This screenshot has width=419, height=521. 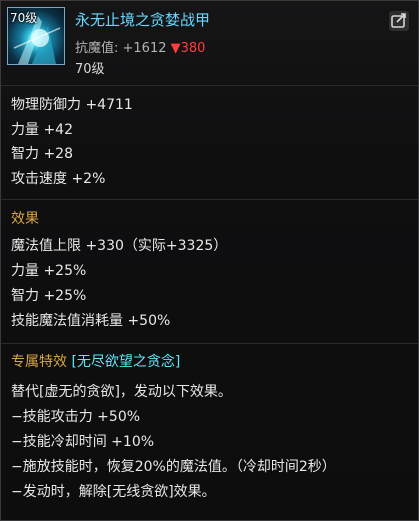 What do you see at coordinates (143, 20) in the screenshot?
I see `item-name: 永无止境之贪婪战甲` at bounding box center [143, 20].